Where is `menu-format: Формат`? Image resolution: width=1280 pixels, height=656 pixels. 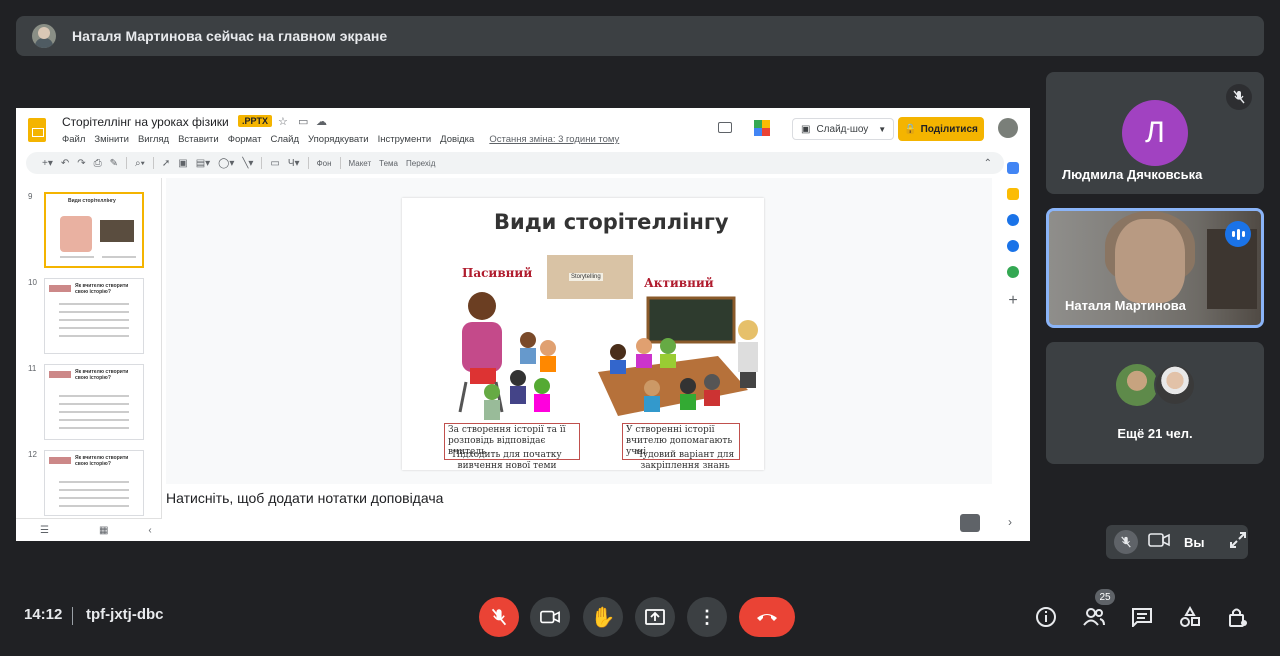
menu-format: Формат is located at coordinates (245, 139).